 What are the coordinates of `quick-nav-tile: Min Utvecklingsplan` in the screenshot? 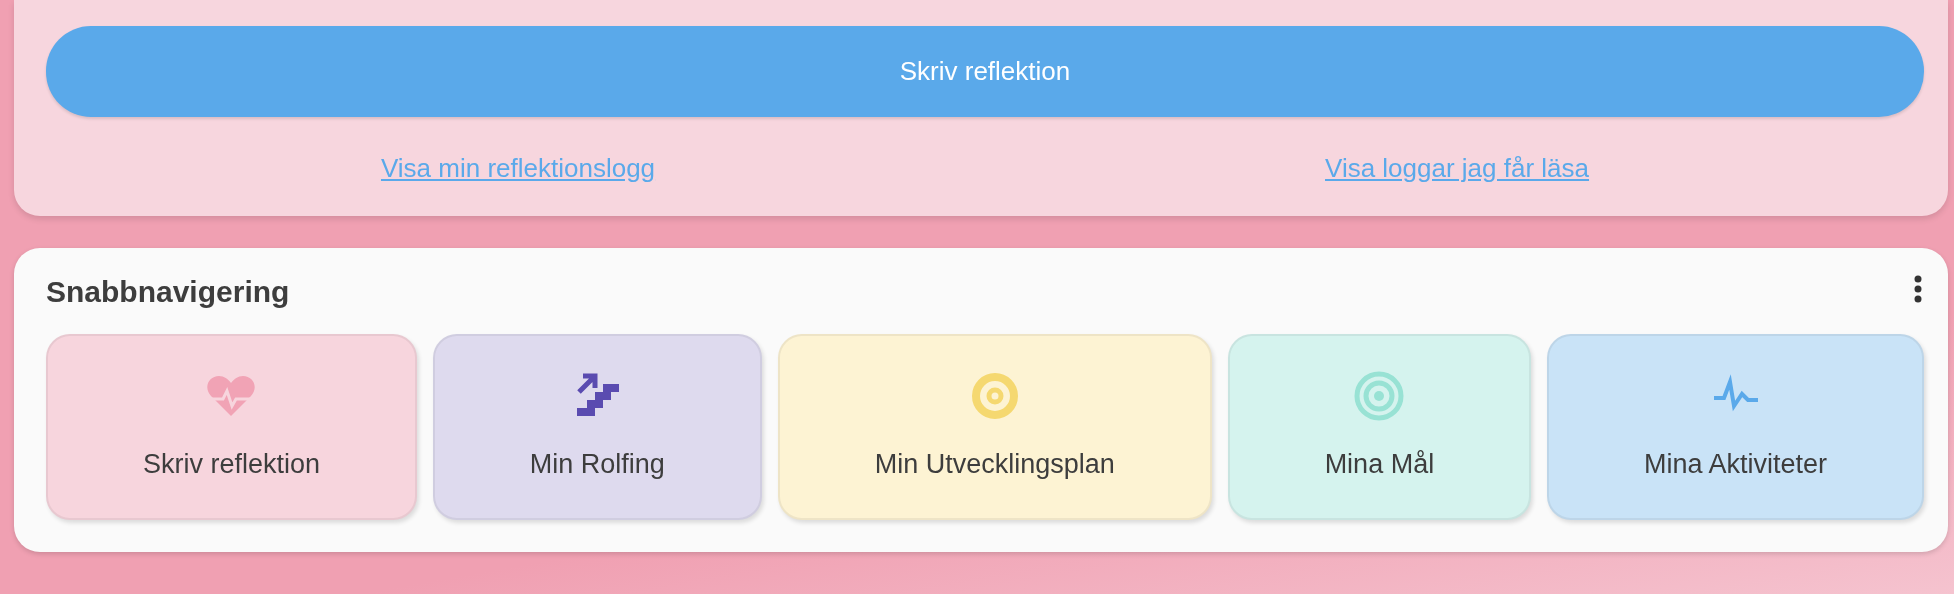 It's located at (994, 427).